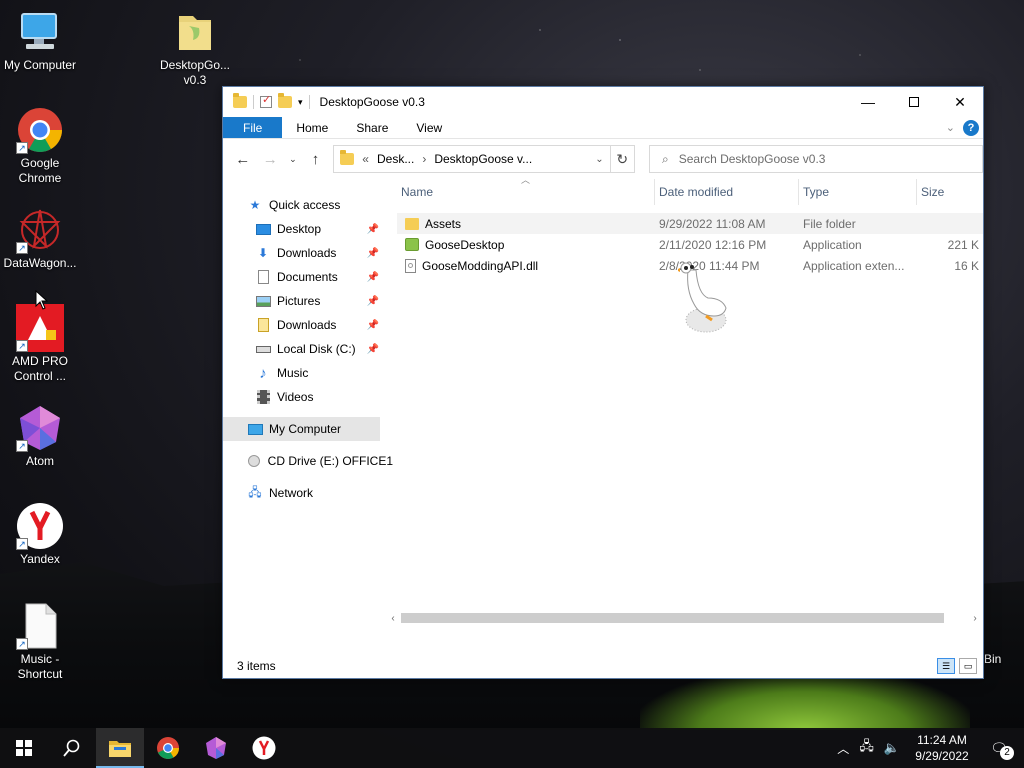  What do you see at coordinates (622, 159) in the screenshot?
I see `refresh-button: ↻` at bounding box center [622, 159].